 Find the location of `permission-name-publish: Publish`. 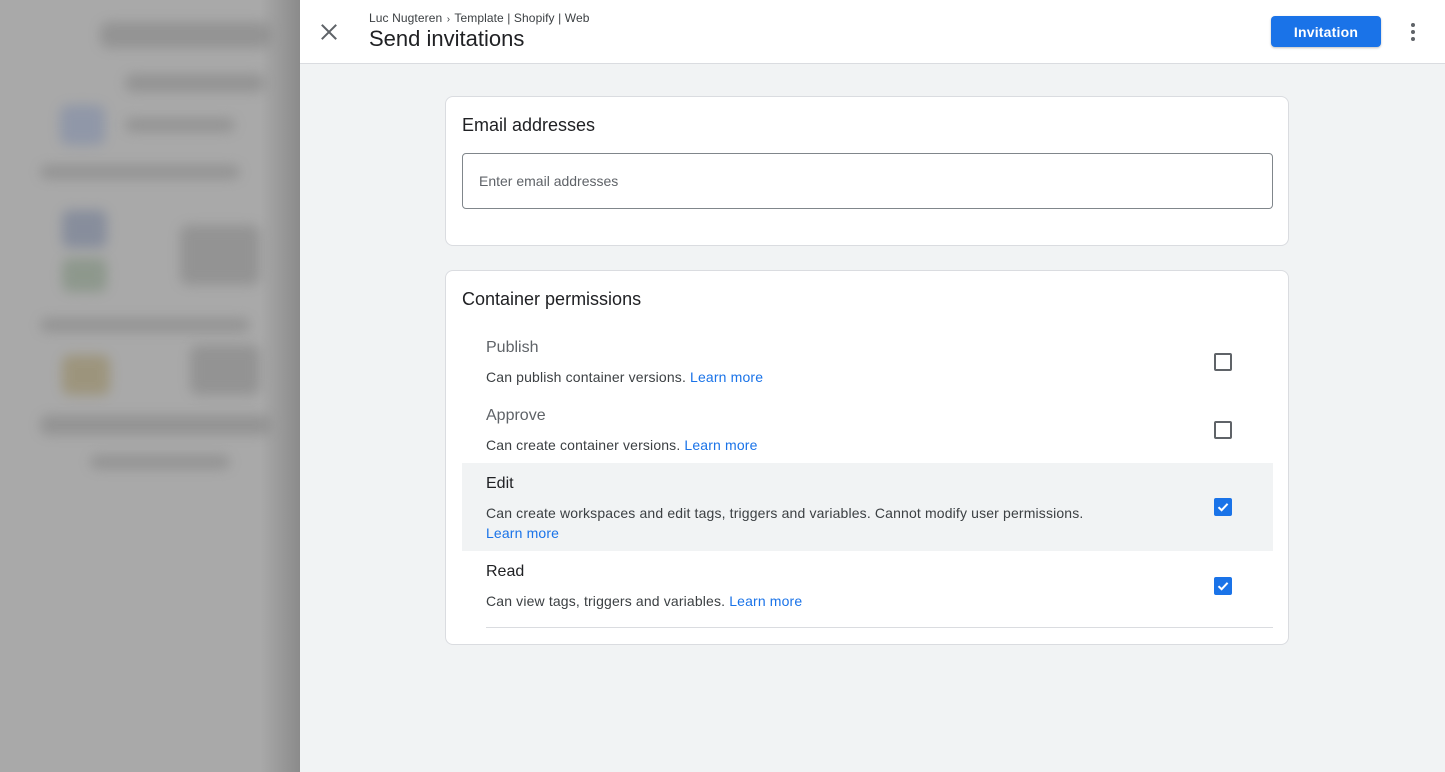

permission-name-publish: Publish is located at coordinates (512, 347).